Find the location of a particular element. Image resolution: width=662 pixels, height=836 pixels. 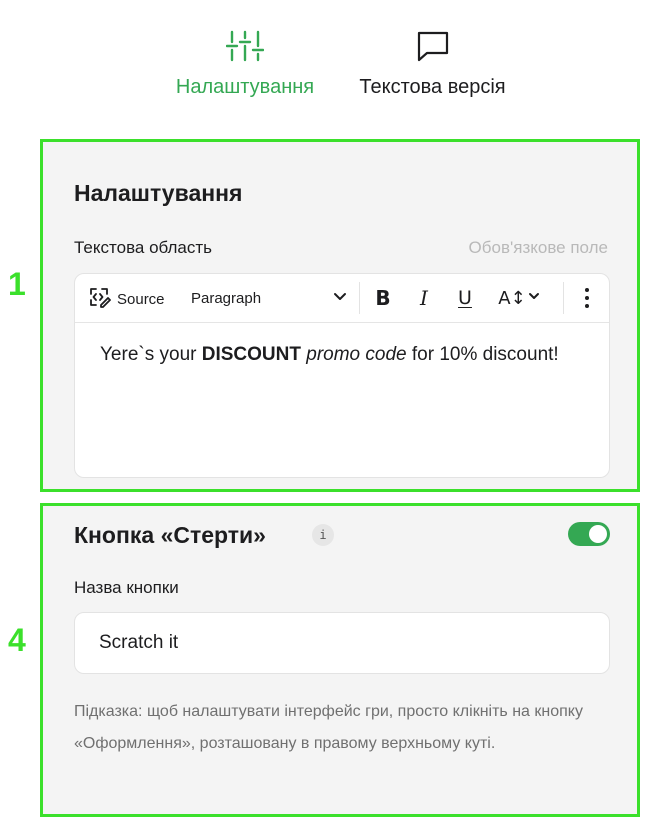

erase-button-toggle is located at coordinates (589, 534).